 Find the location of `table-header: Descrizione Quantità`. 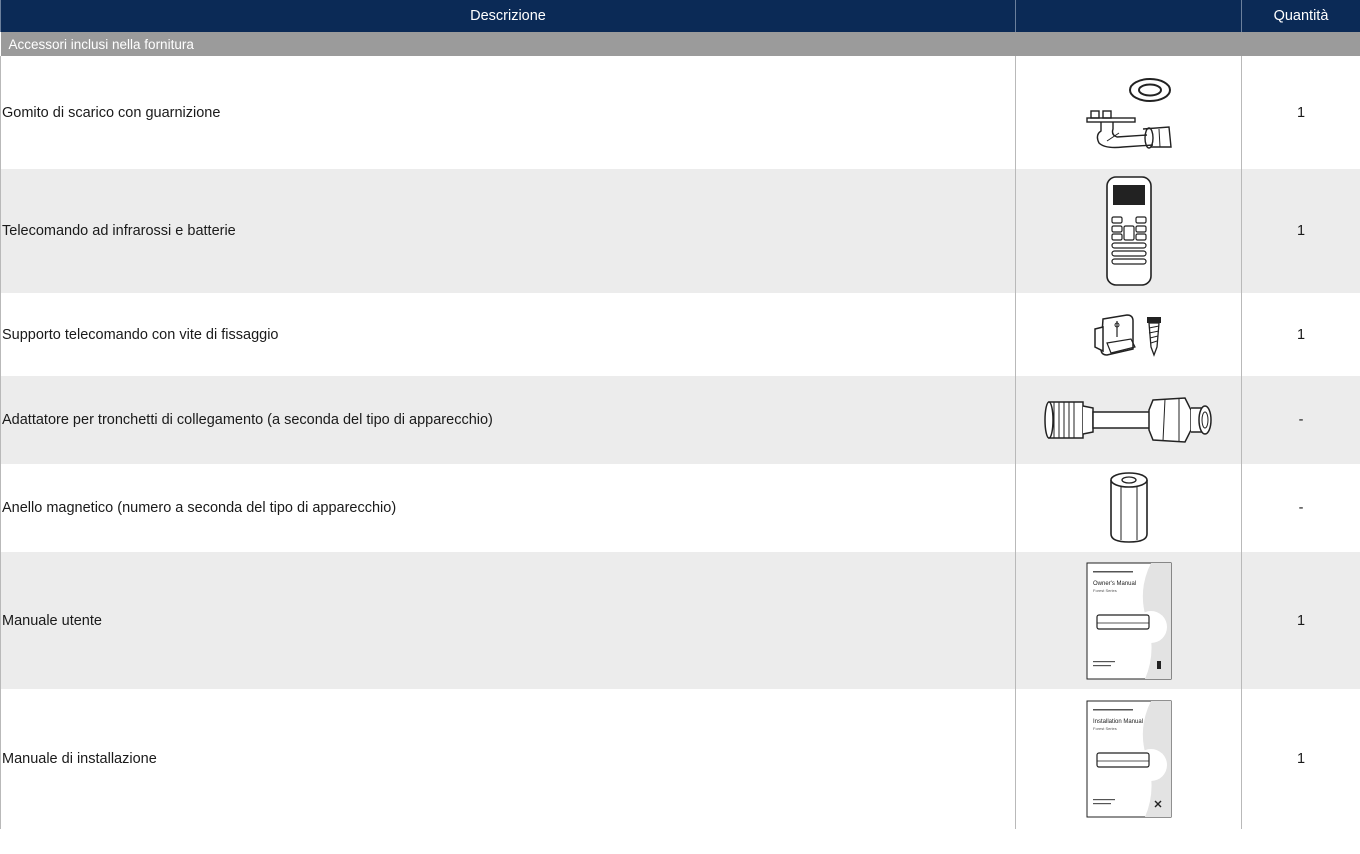

table-header: Descrizione Quantità is located at coordinates (680, 16).